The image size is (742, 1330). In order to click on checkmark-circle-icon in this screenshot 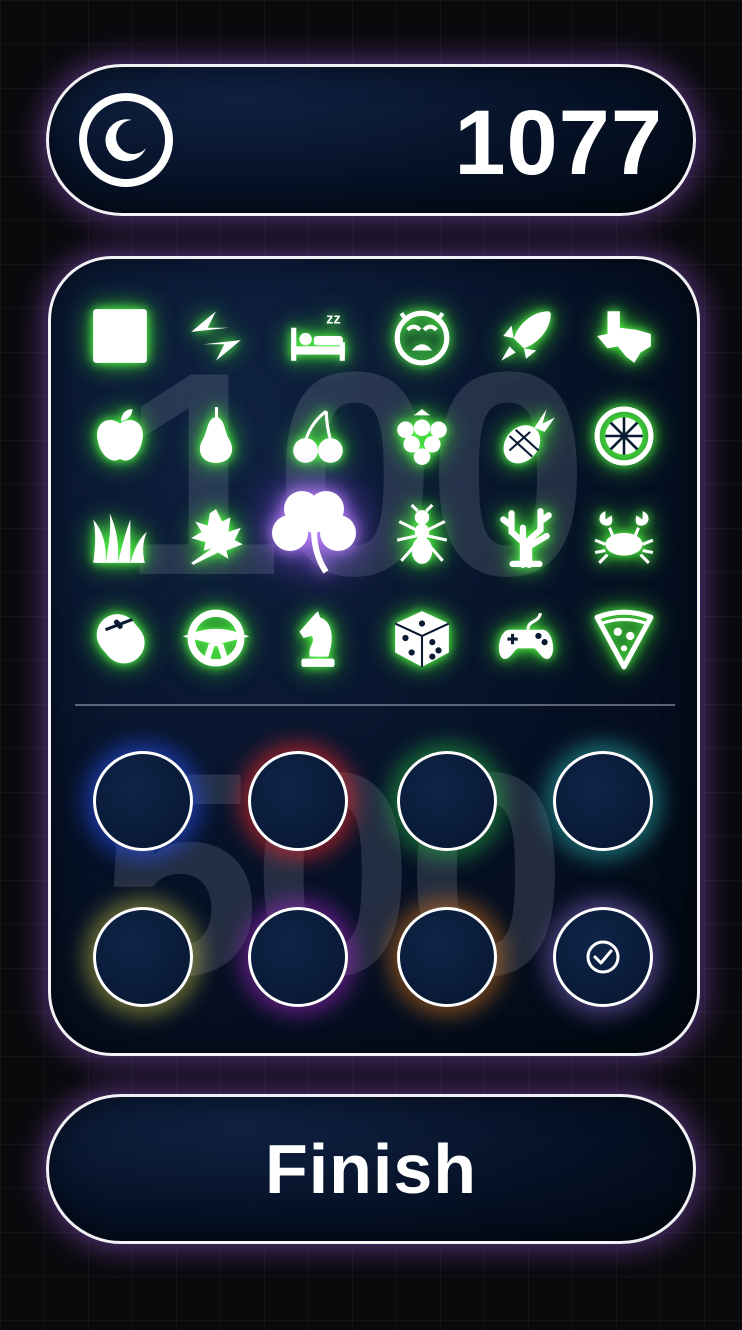, I will do `click(603, 957)`.